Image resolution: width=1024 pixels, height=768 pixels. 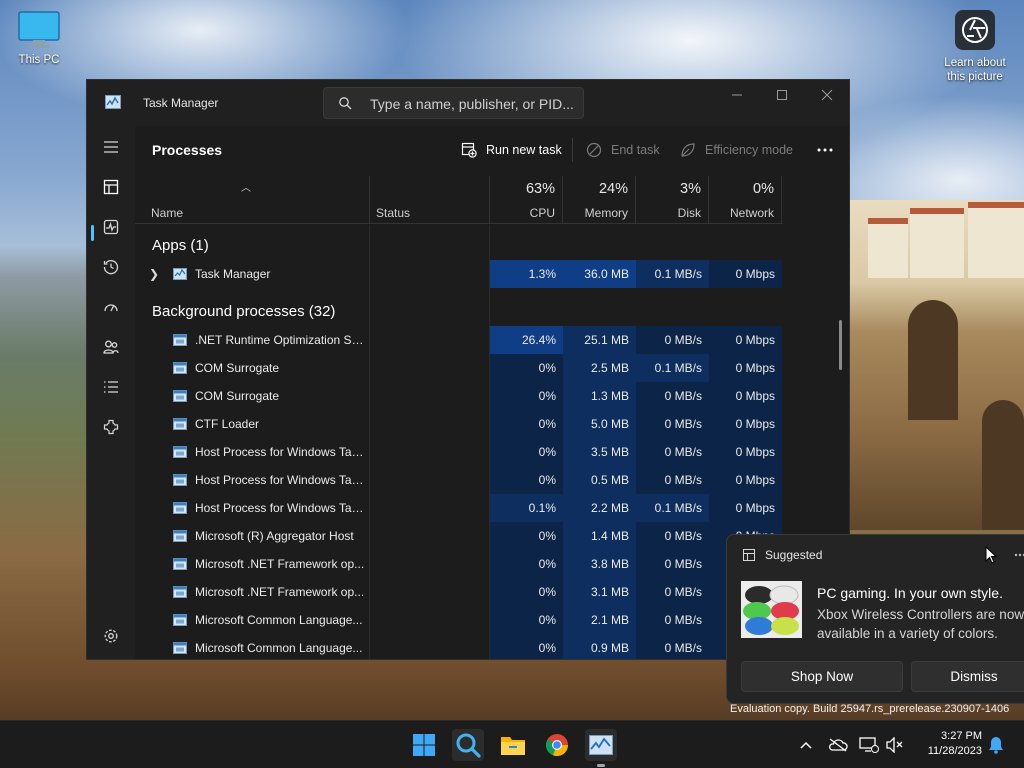 I want to click on process-memory: 2.5 MB, so click(x=599, y=368).